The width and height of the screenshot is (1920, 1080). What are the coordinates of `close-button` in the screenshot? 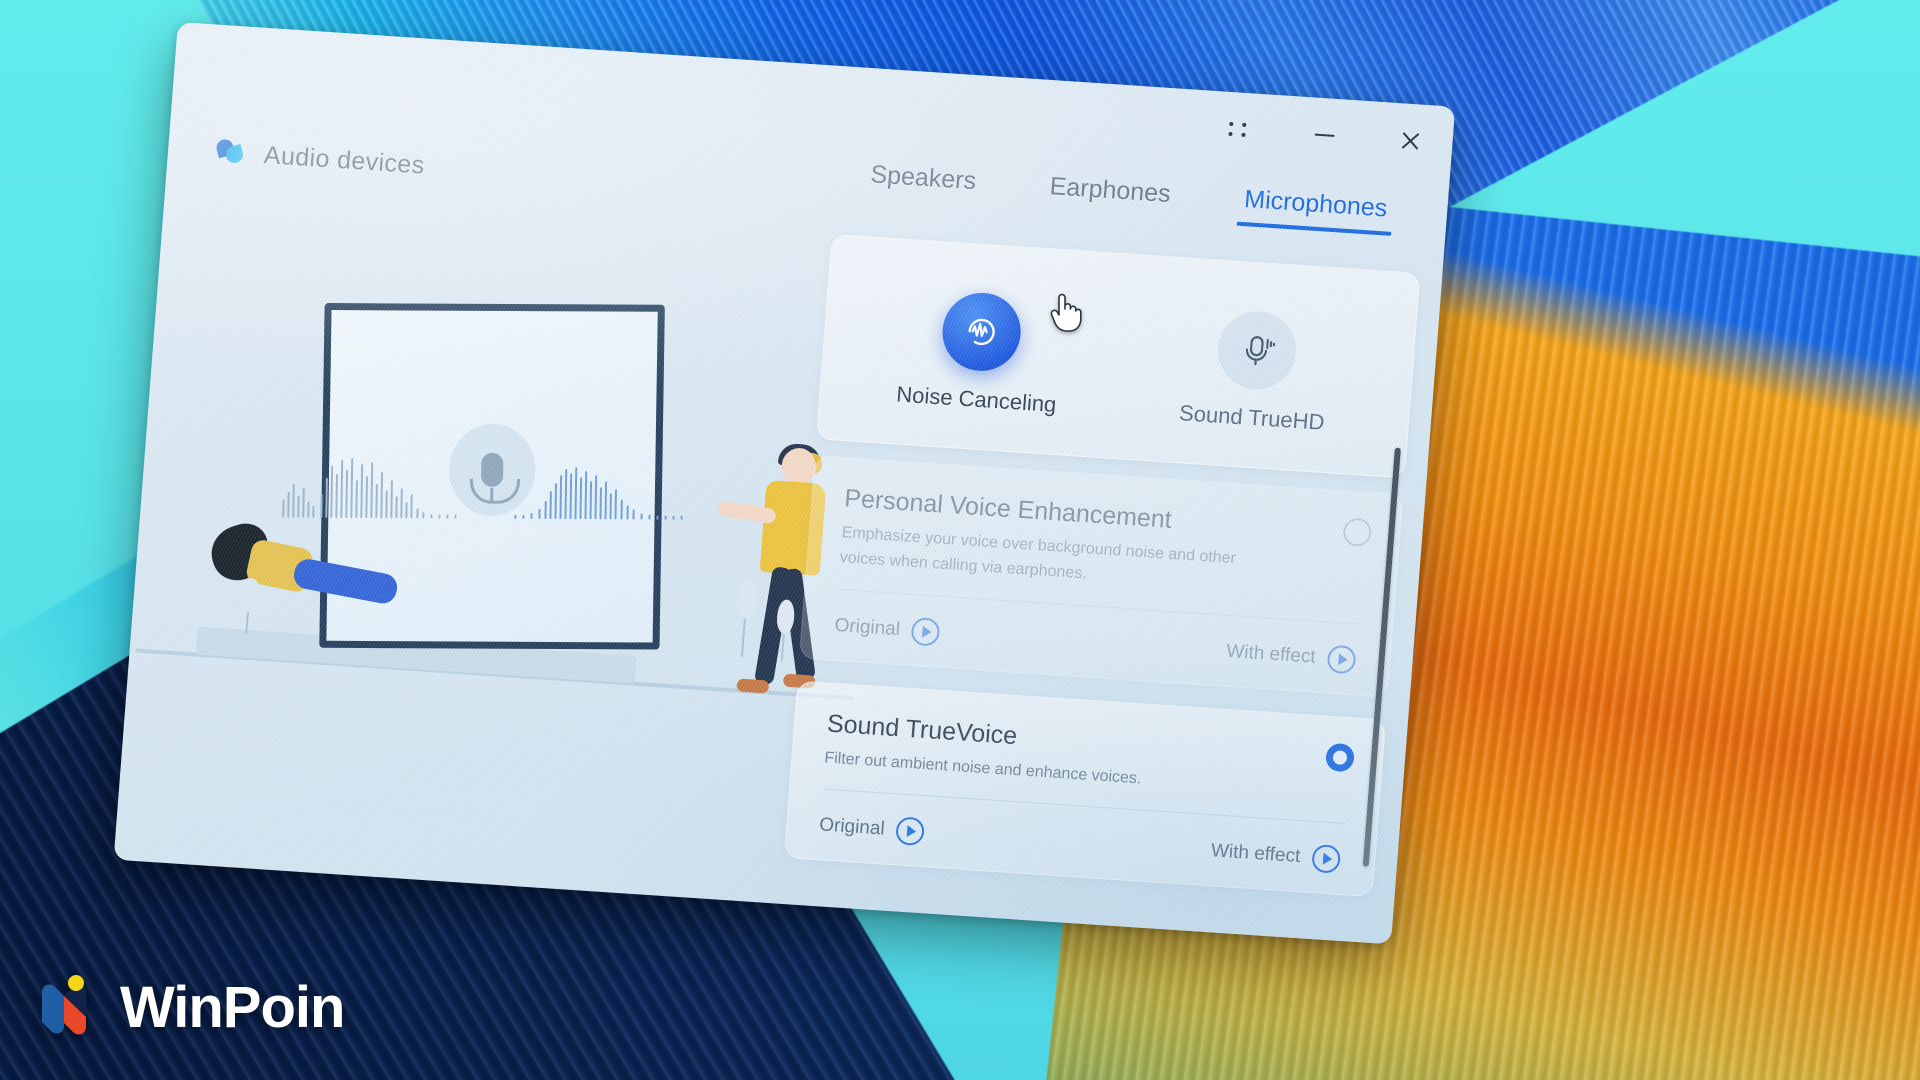 It's located at (1410, 141).